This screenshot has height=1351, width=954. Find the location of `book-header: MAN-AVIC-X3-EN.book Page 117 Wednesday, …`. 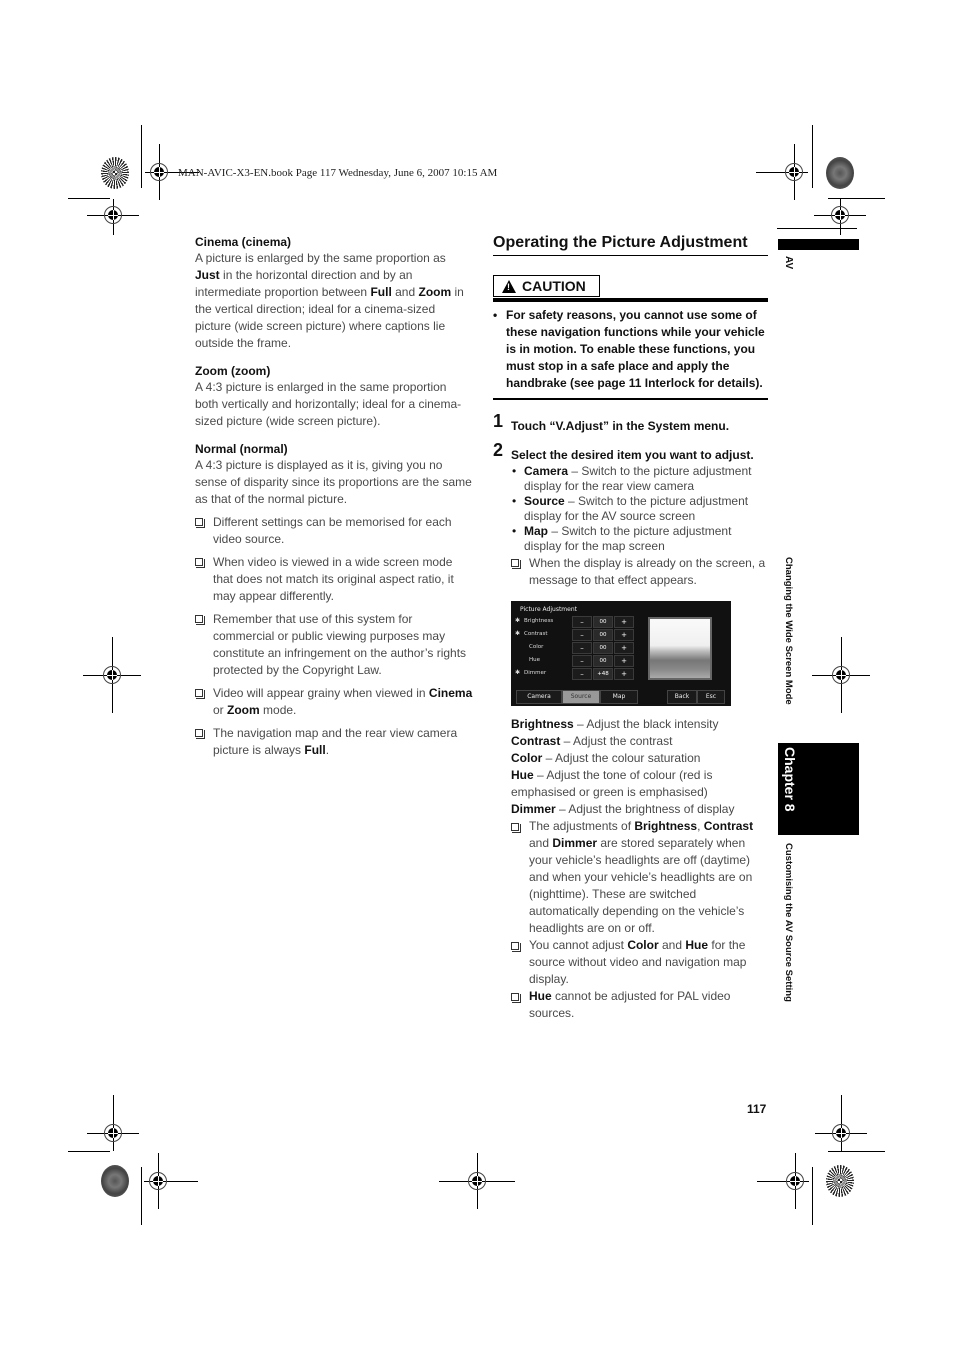

book-header: MAN-AVIC-X3-EN.book Page 117 Wednesday, … is located at coordinates (338, 173).